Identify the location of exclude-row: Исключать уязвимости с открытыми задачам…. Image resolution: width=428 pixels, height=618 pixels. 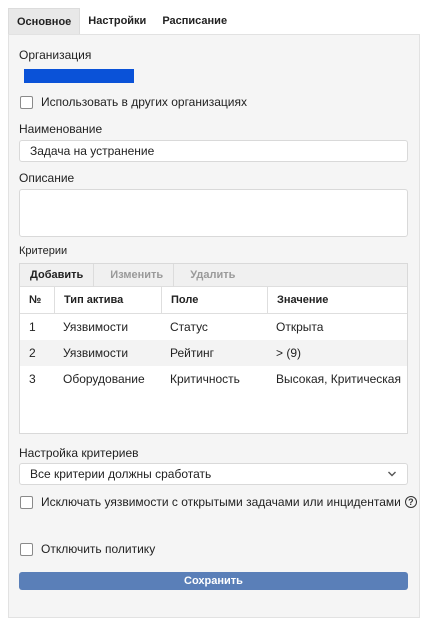
(218, 502).